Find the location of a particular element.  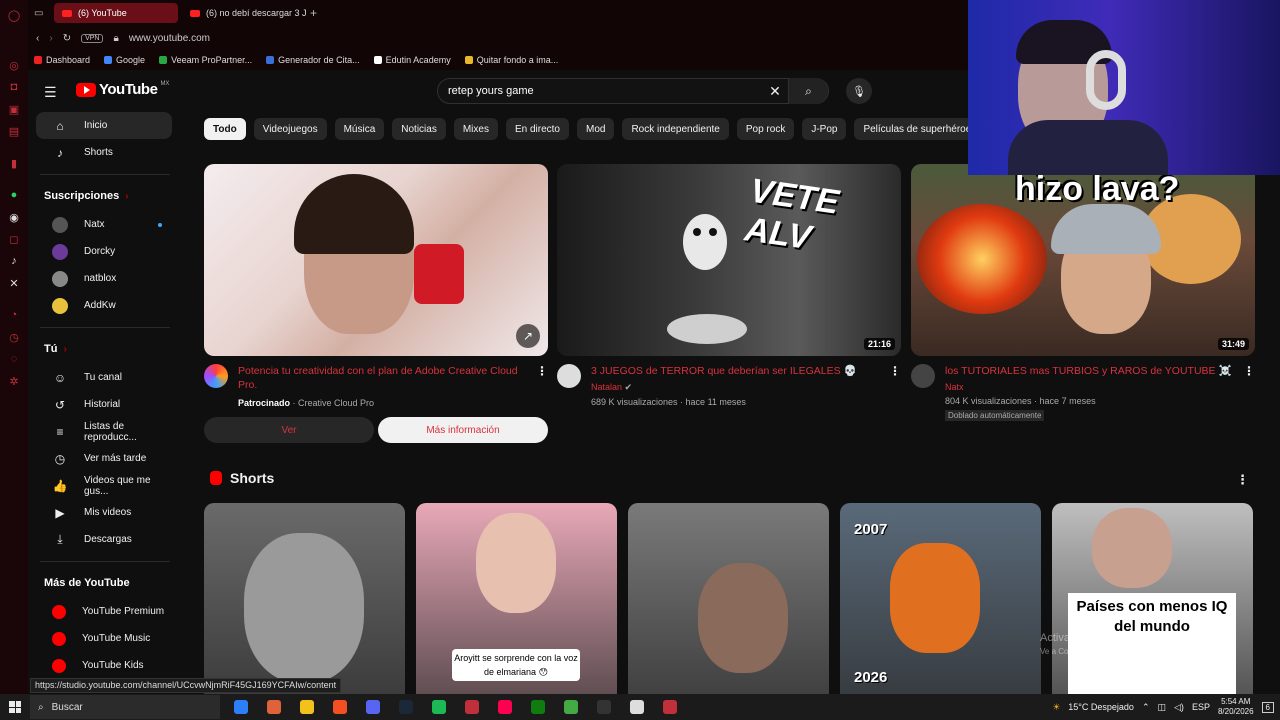

nav-item-you: ↺ Historial is located at coordinates (104, 404).